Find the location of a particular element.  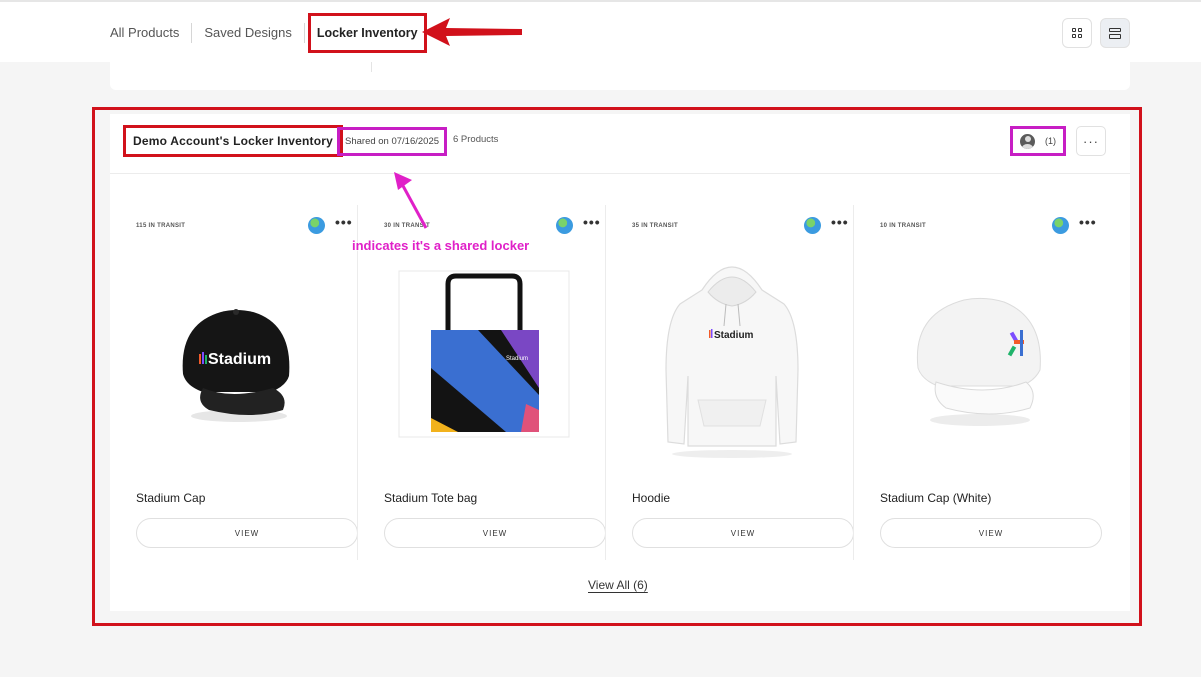

annotation-text: indicates it's a shared locker is located at coordinates (441, 245).